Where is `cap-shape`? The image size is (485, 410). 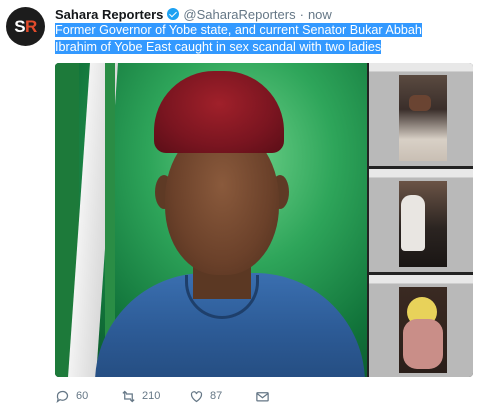
cap-shape is located at coordinates (219, 112).